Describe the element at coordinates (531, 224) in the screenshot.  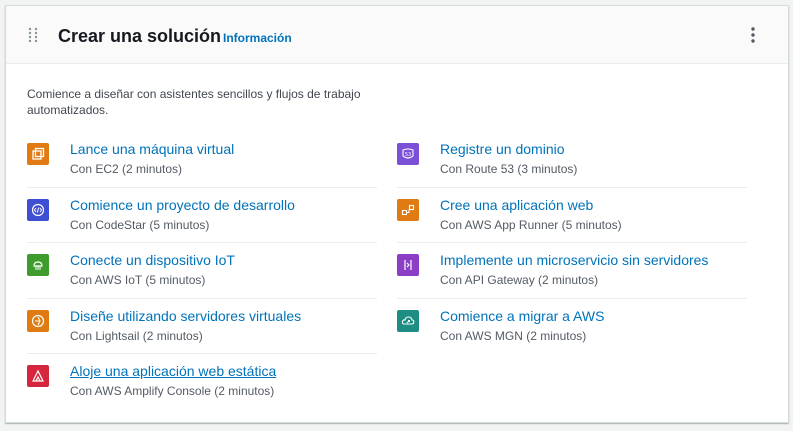
I see `solution-subtitle-app-runner: Con AWS App Runner (5 minutos)` at that location.